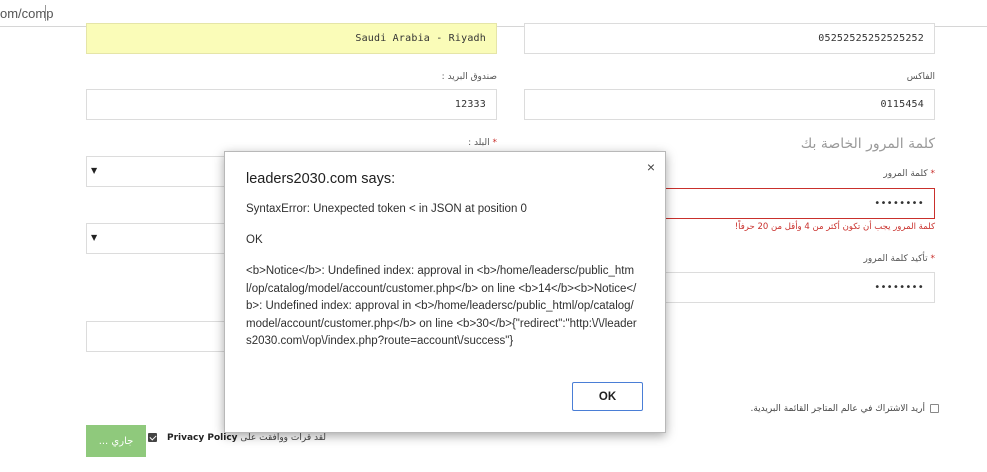 The image size is (987, 472). What do you see at coordinates (420, 38) in the screenshot?
I see `city-value: Saudi Arabia - Riyadh` at bounding box center [420, 38].